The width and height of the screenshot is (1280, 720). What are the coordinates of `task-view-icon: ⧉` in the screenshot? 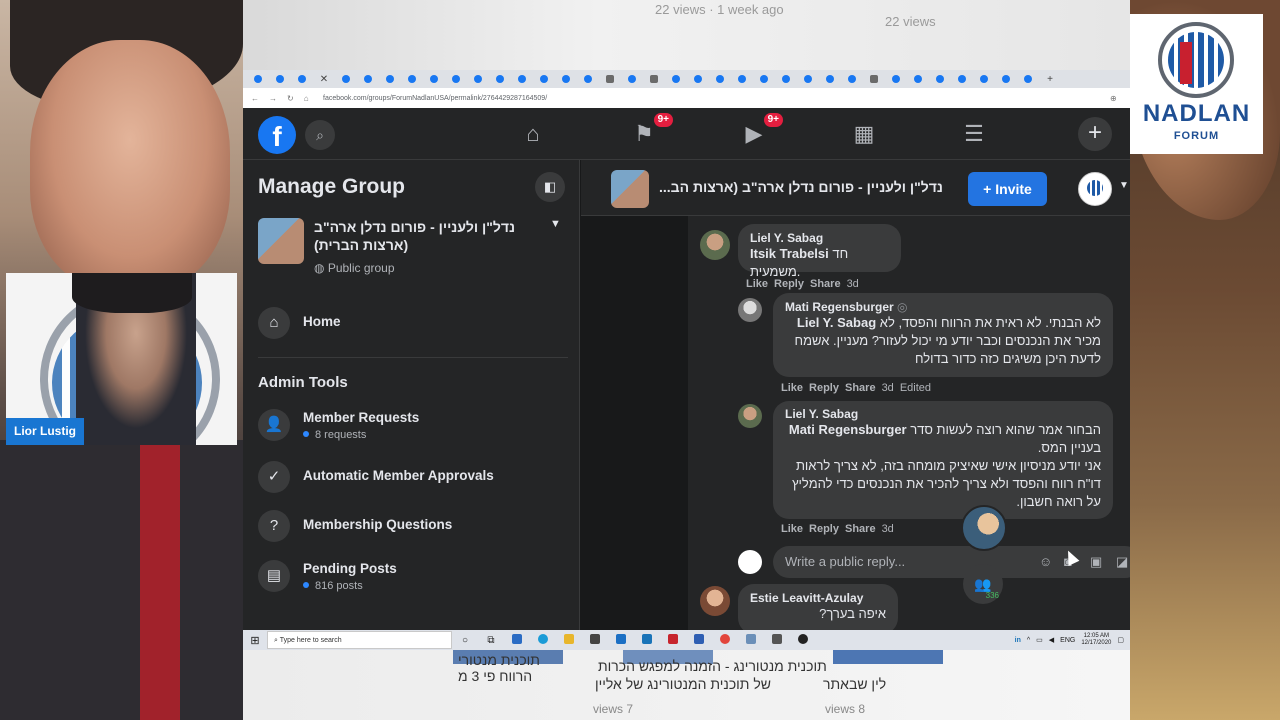 It's located at (491, 640).